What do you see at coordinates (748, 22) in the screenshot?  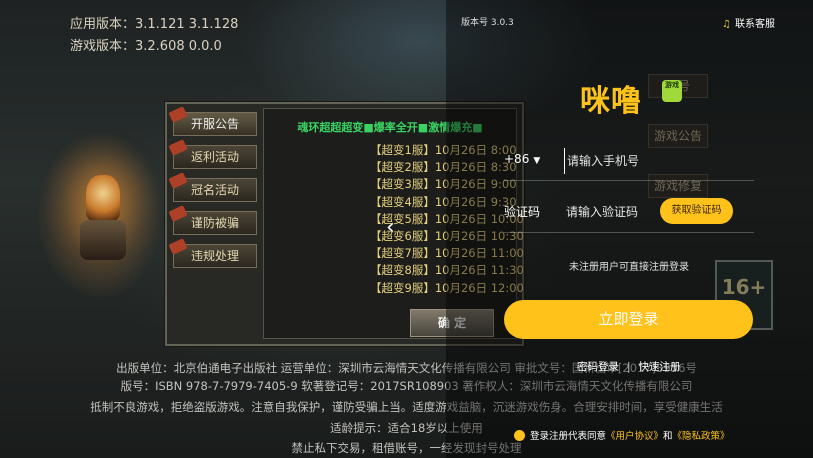 I see `contact-support-link: ♫ 联系客服` at bounding box center [748, 22].